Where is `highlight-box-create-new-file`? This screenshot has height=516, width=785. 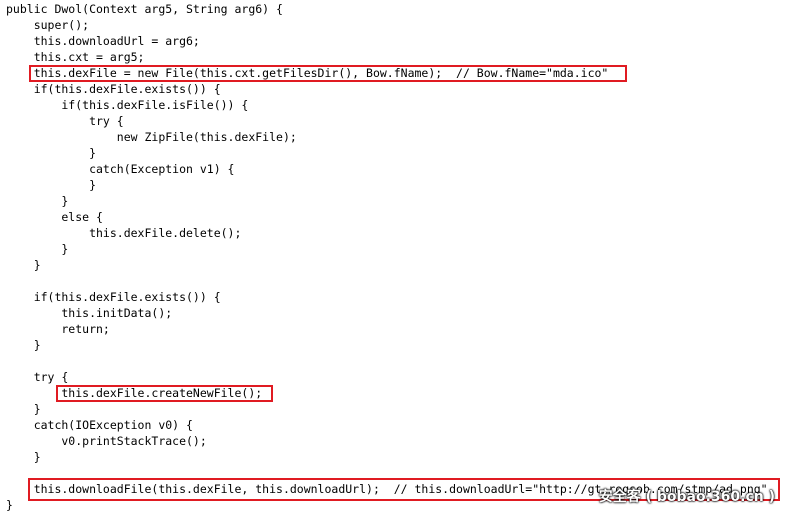 highlight-box-create-new-file is located at coordinates (164, 393).